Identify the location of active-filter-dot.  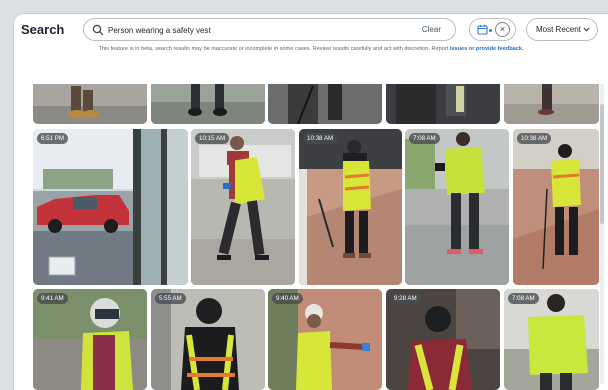
(490, 30).